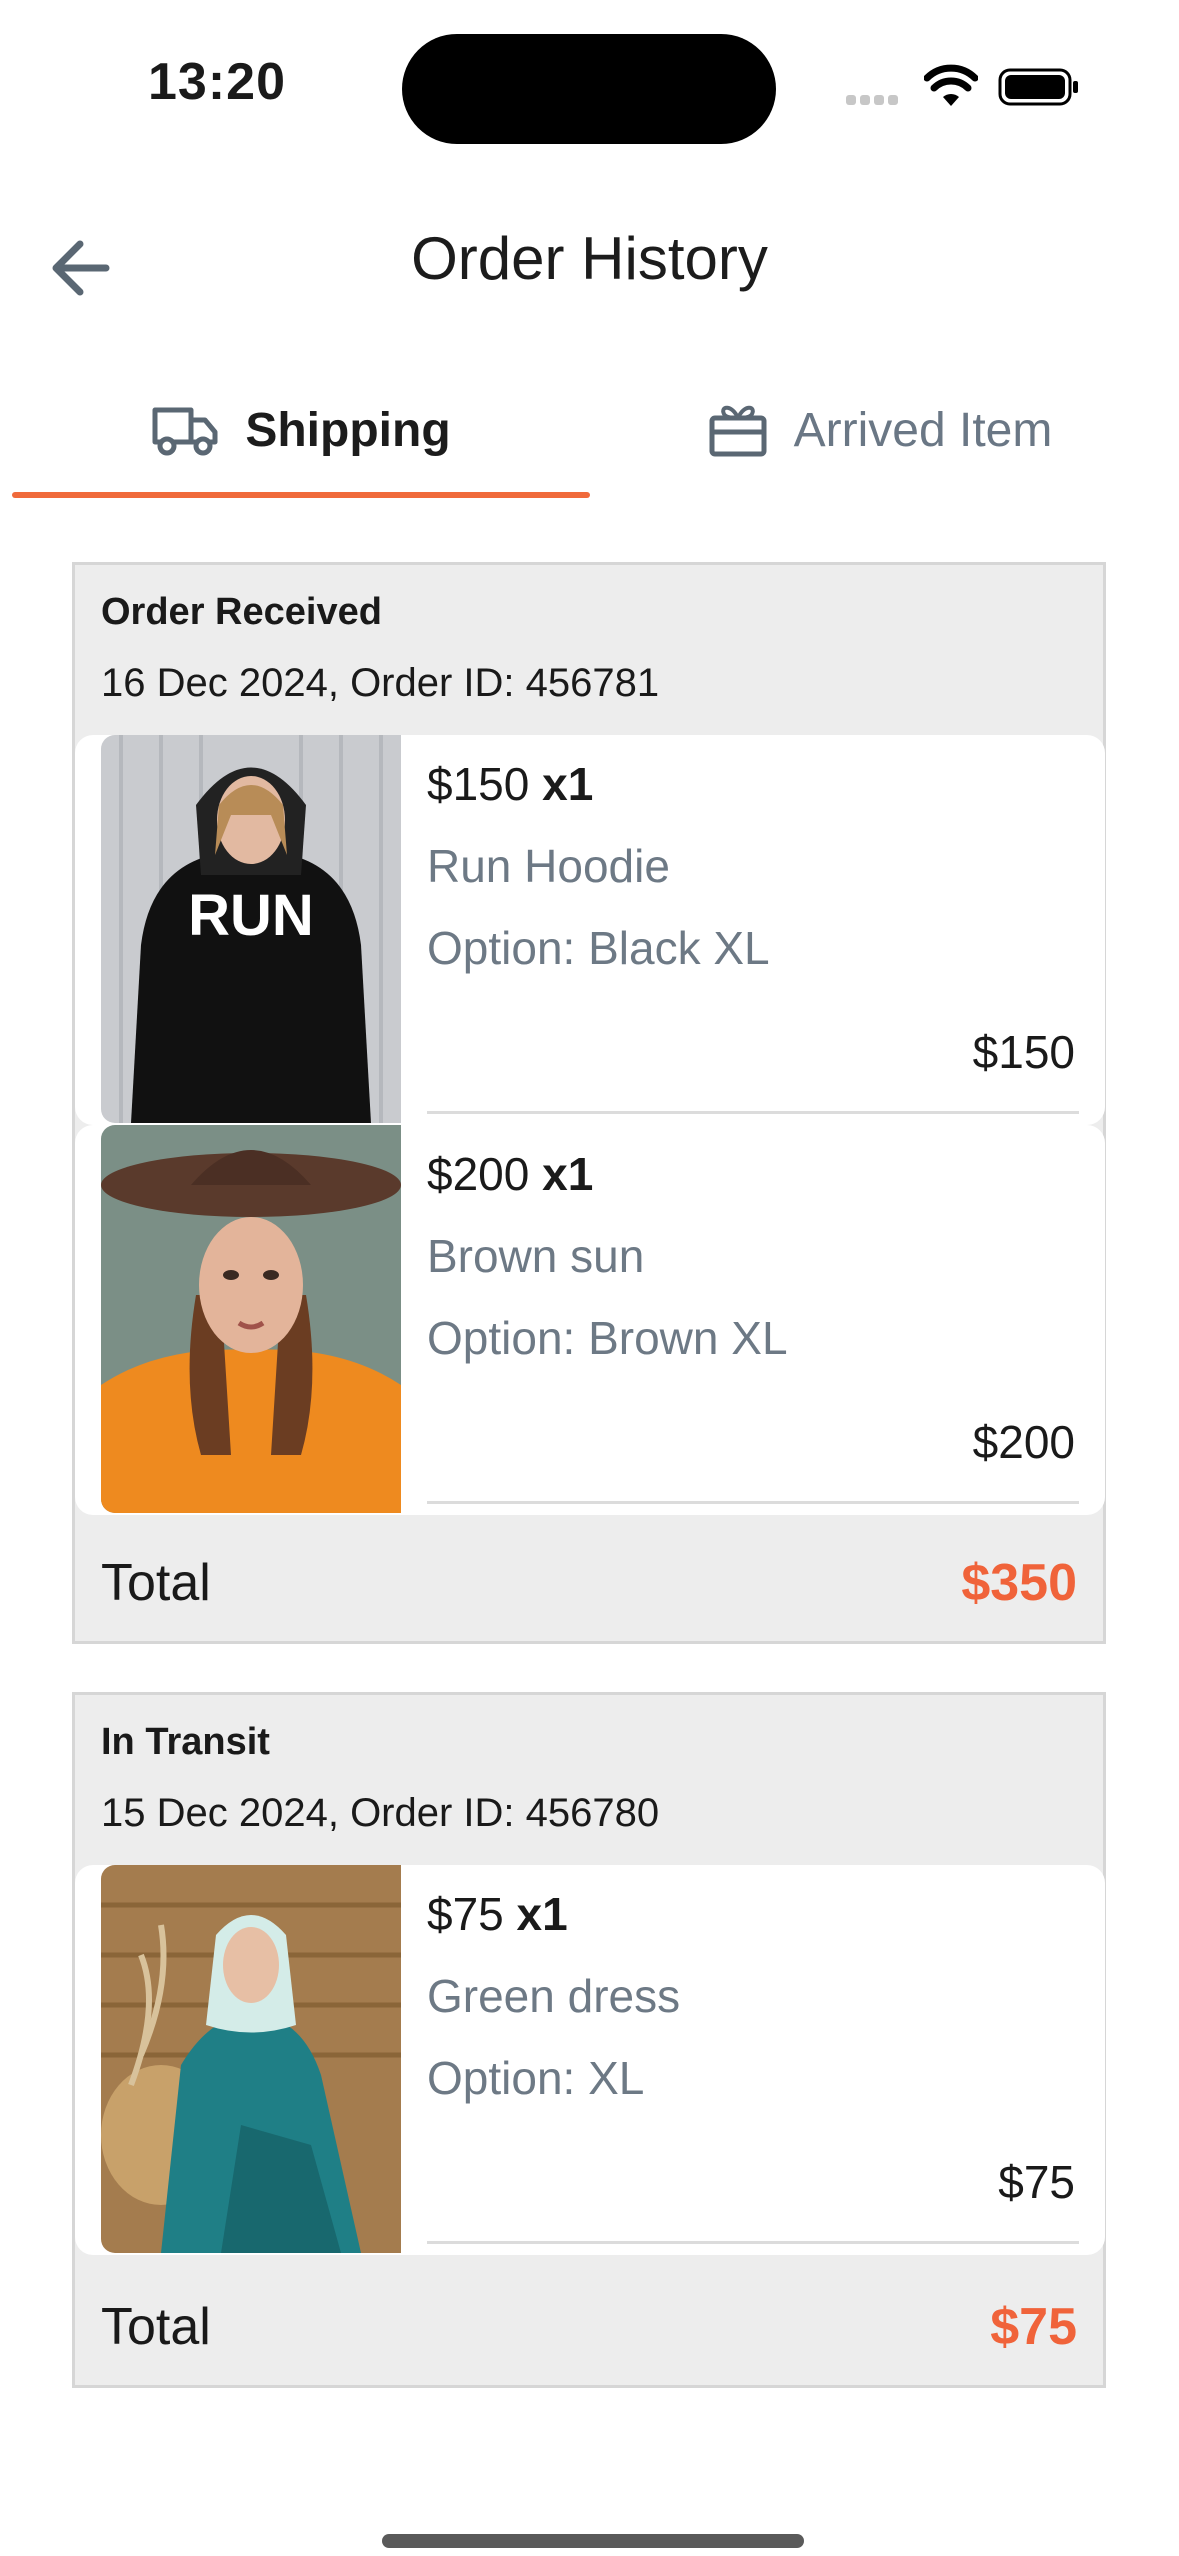 This screenshot has width=1179, height=2556. I want to click on page-title: Order History, so click(589, 258).